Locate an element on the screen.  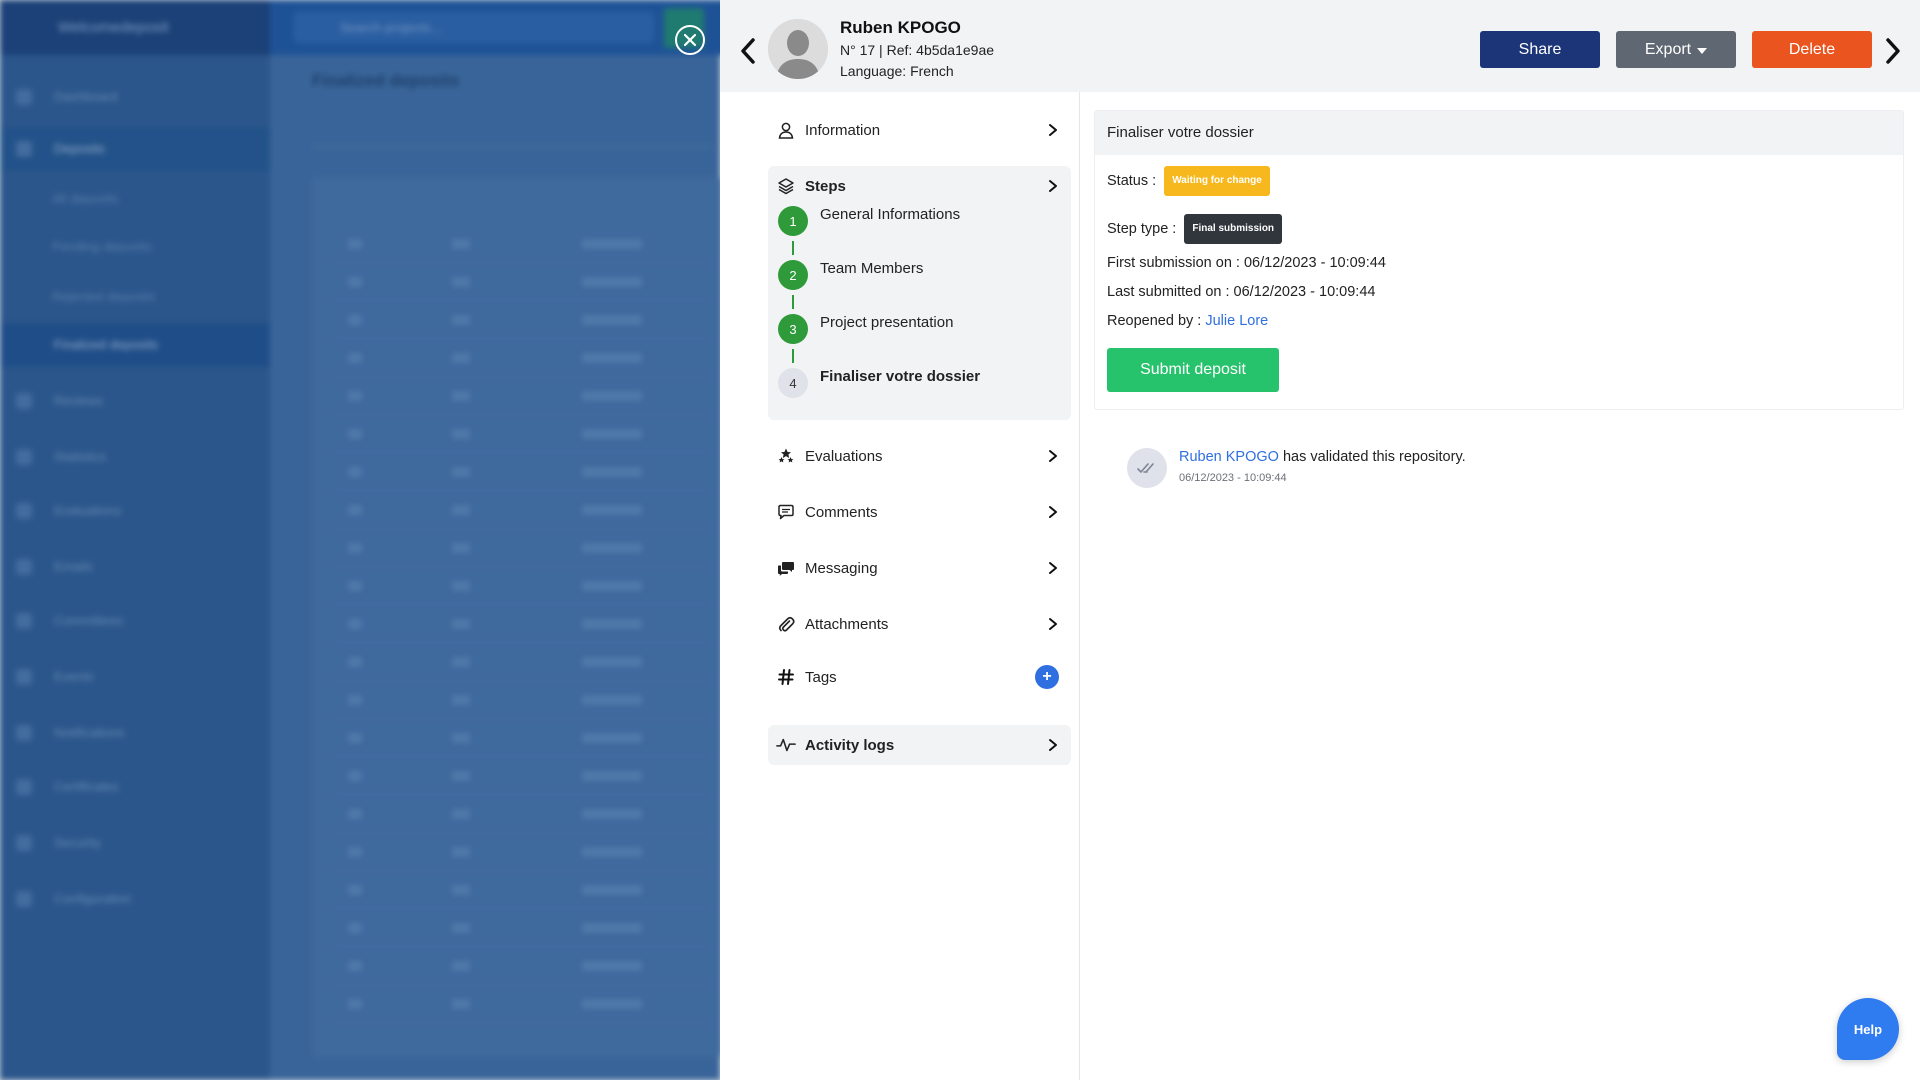
step-item: 3 Project presentation is located at coordinates (918, 331).